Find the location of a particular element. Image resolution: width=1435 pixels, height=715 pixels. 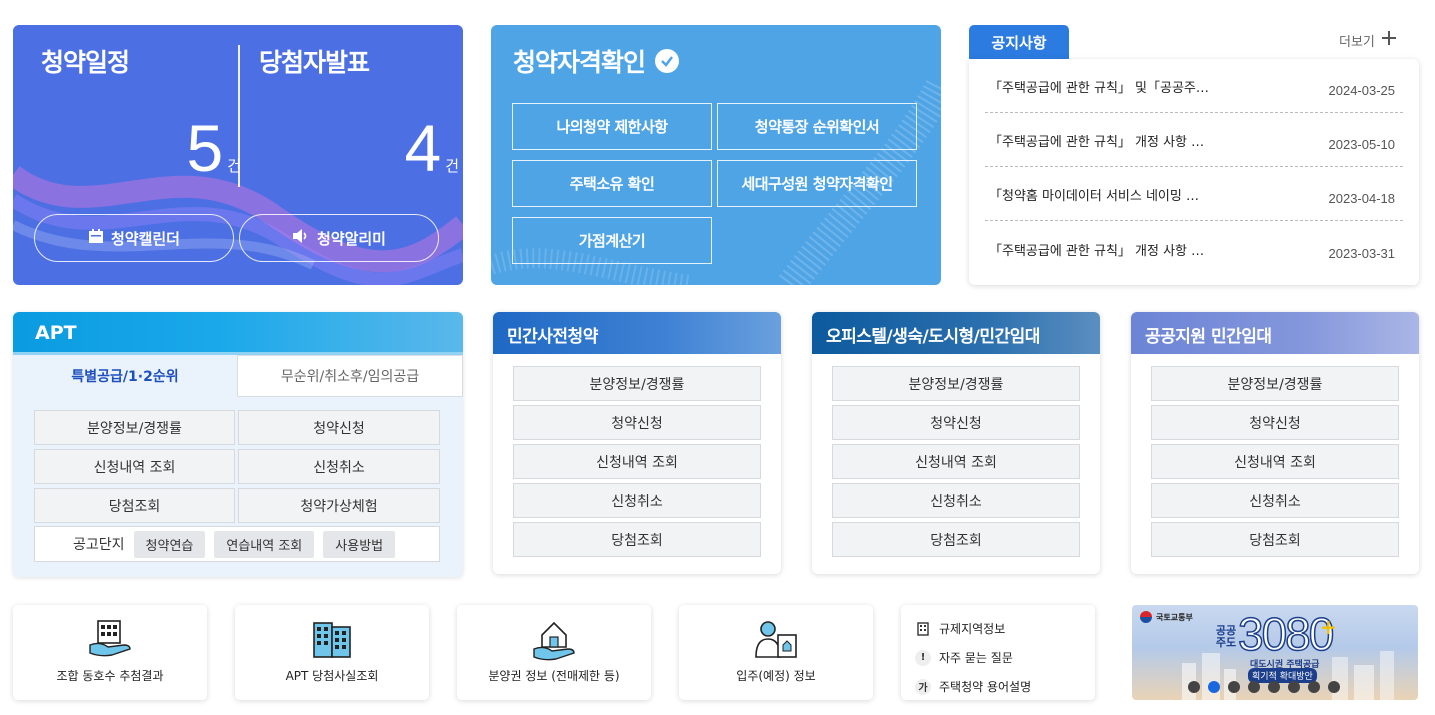

presale-right-info-card: 분양권 정보 (전매제한 등) is located at coordinates (554, 652).